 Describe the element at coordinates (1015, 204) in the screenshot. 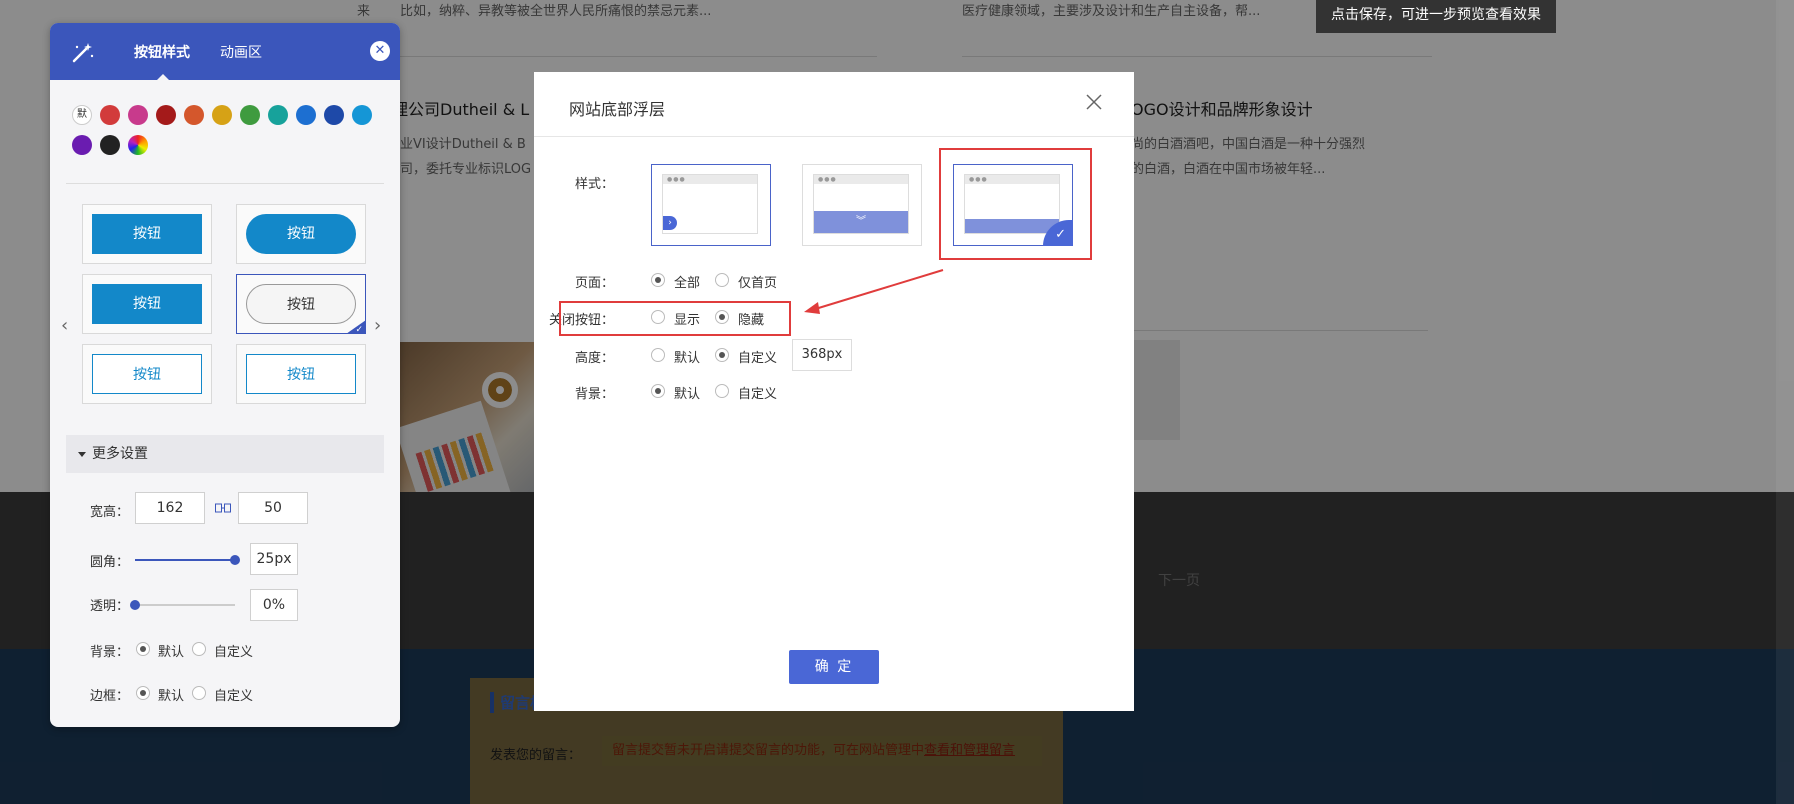

I see `highlight-box-style` at that location.